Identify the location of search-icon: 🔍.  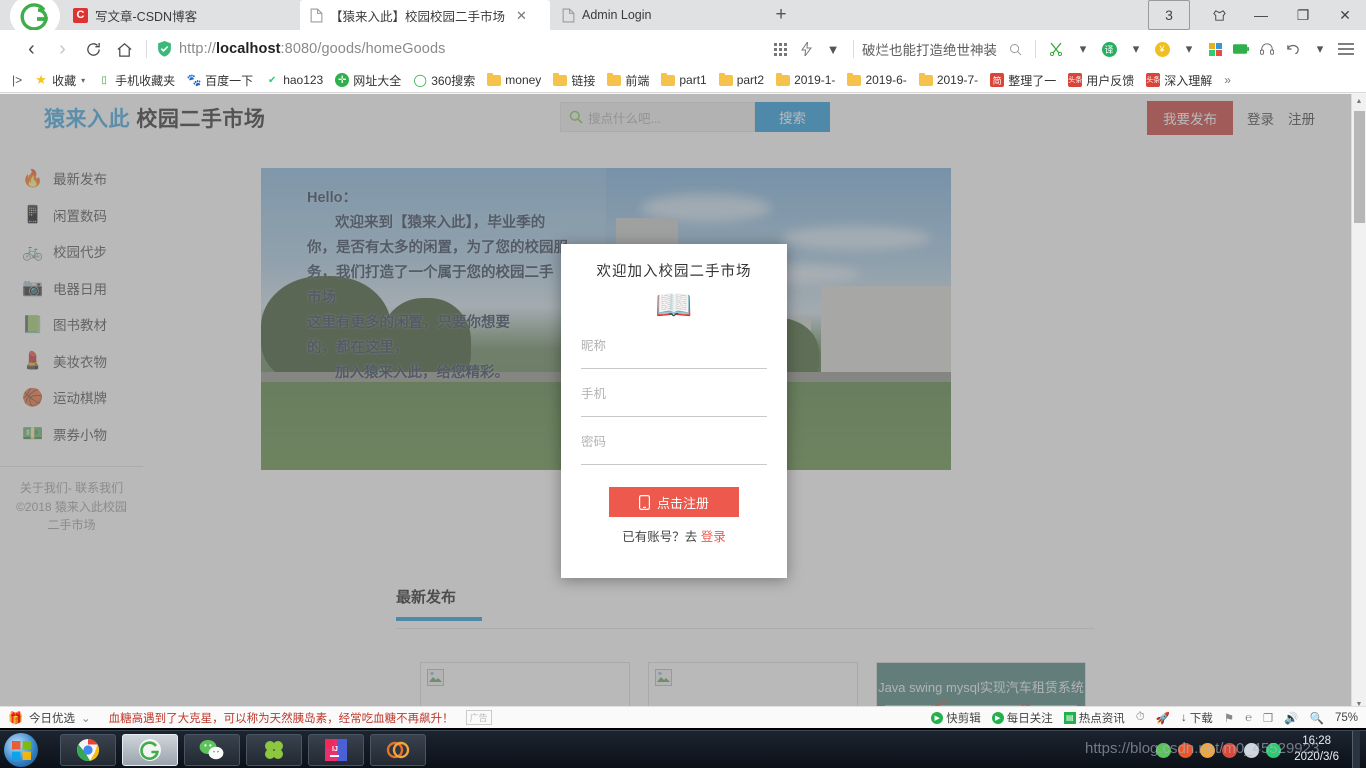
(1317, 718).